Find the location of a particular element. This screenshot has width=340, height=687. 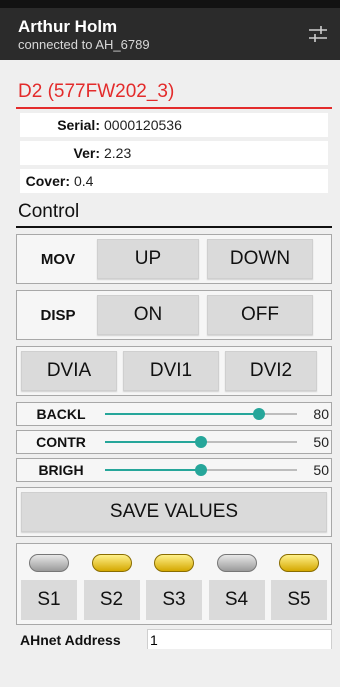

cover-label: Cover: is located at coordinates (47, 181).